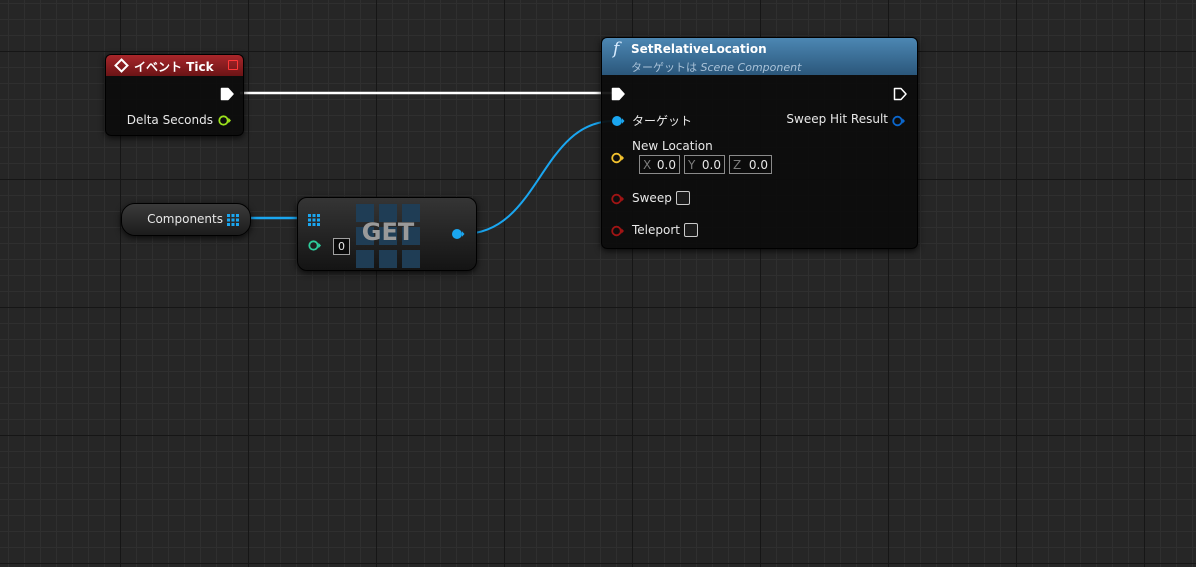 This screenshot has width=1196, height=567. Describe the element at coordinates (652, 198) in the screenshot. I see `pin-label-sweep: Sweep` at that location.